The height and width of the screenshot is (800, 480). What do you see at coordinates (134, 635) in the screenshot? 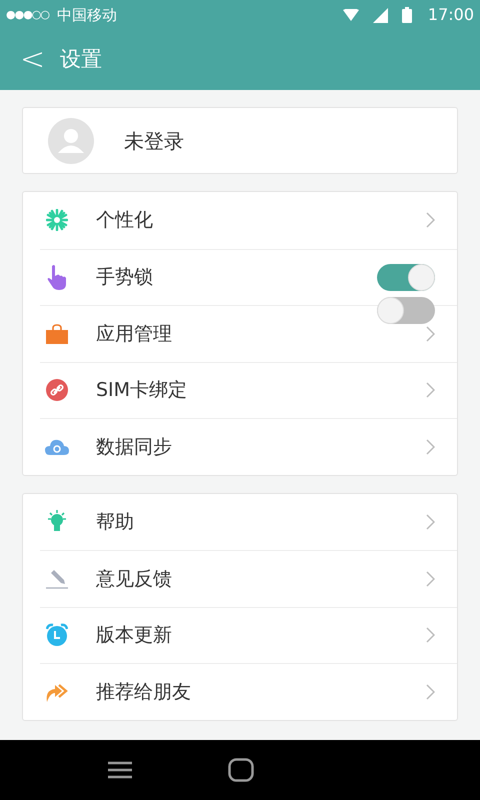
I see `row-label: 版本更新` at bounding box center [134, 635].